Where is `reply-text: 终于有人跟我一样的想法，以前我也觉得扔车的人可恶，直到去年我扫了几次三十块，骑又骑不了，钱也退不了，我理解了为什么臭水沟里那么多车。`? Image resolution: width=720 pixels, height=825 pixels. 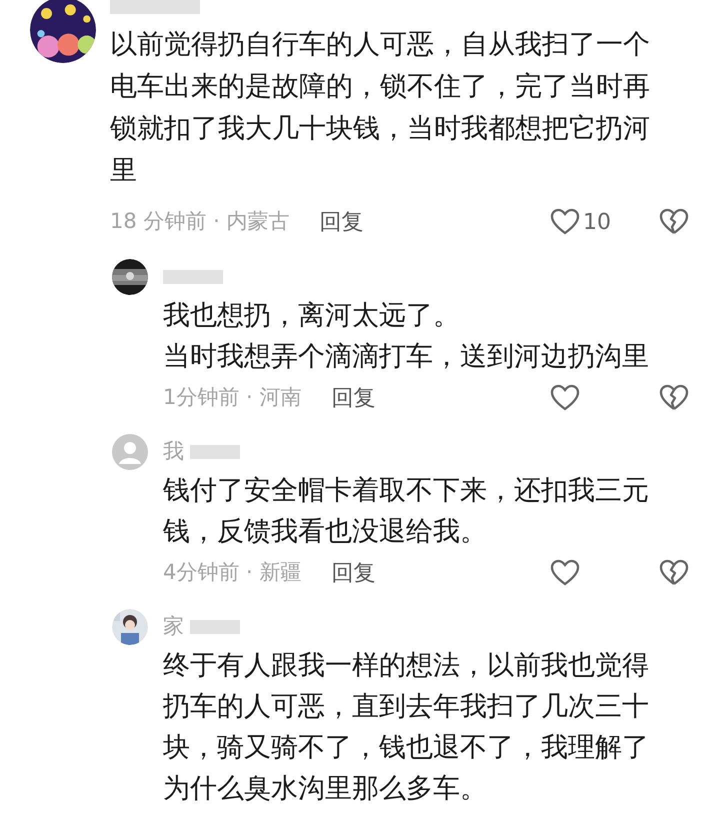
reply-text: 终于有人跟我一样的想法，以前我也觉得扔车的人可恶，直到去年我扫了几次三十块，骑又骑不了，钱也退不了，我理解了为什么臭水沟里那么多车。 is located at coordinates (406, 727).